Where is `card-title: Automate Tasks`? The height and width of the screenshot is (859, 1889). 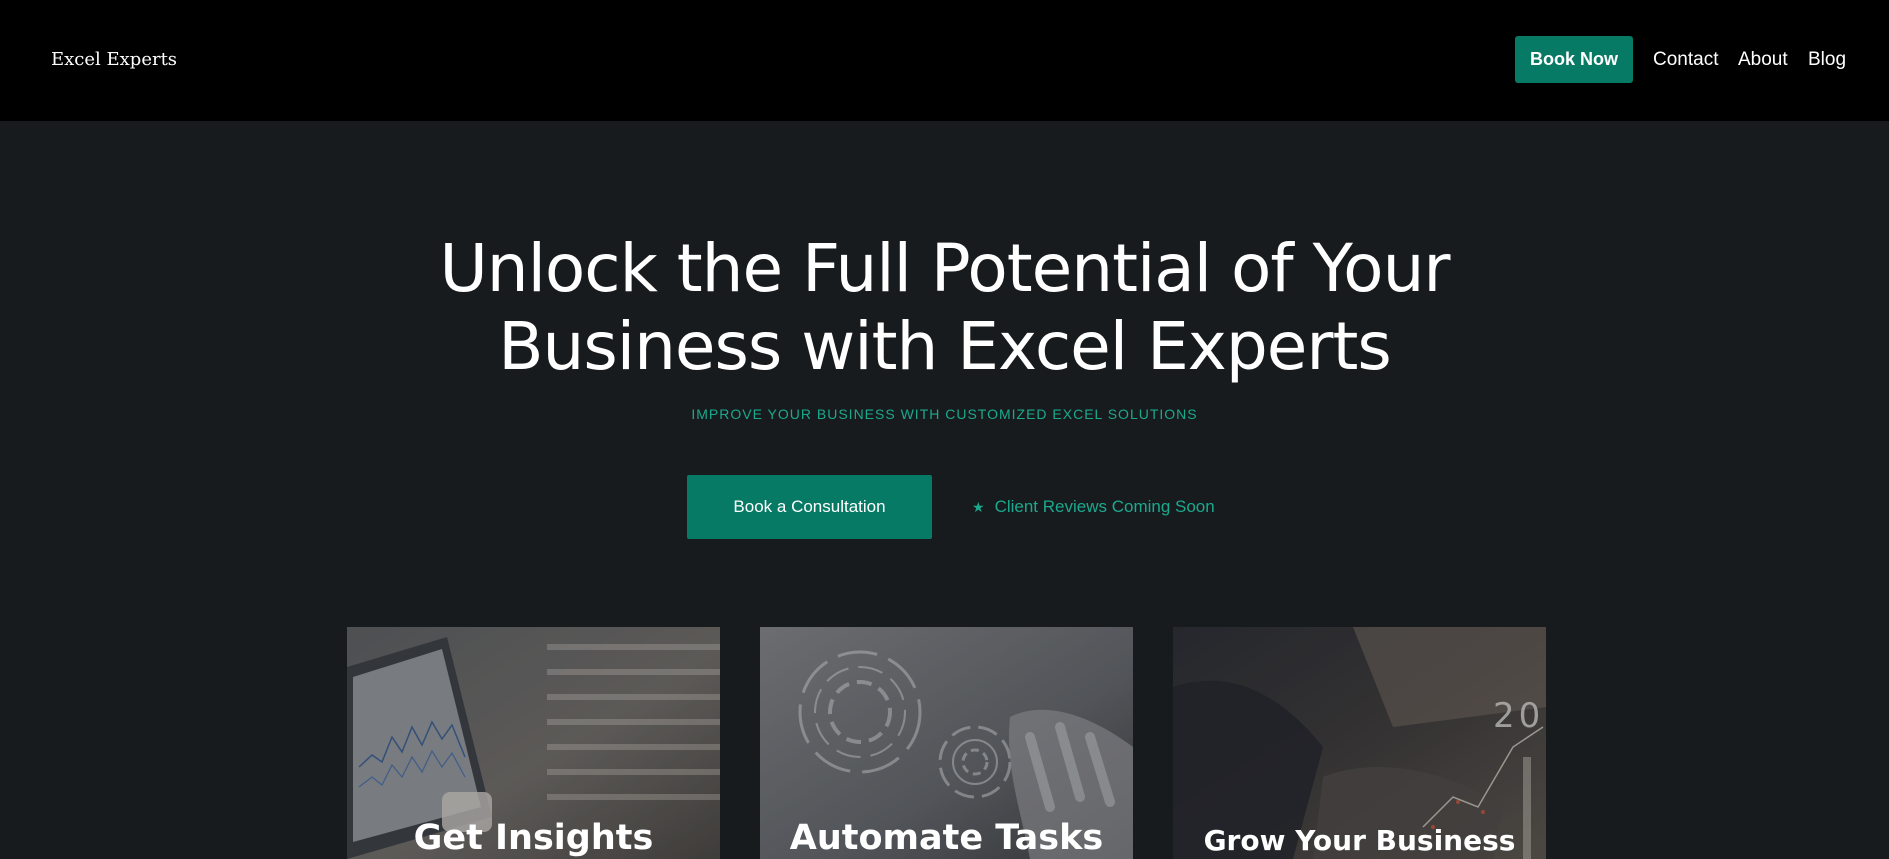
card-title: Automate Tasks is located at coordinates (946, 838).